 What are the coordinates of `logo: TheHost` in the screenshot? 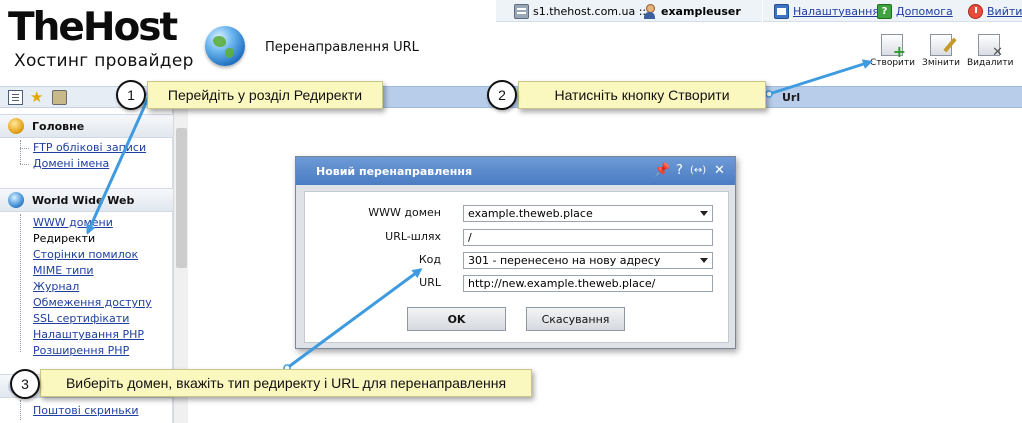 It's located at (93, 28).